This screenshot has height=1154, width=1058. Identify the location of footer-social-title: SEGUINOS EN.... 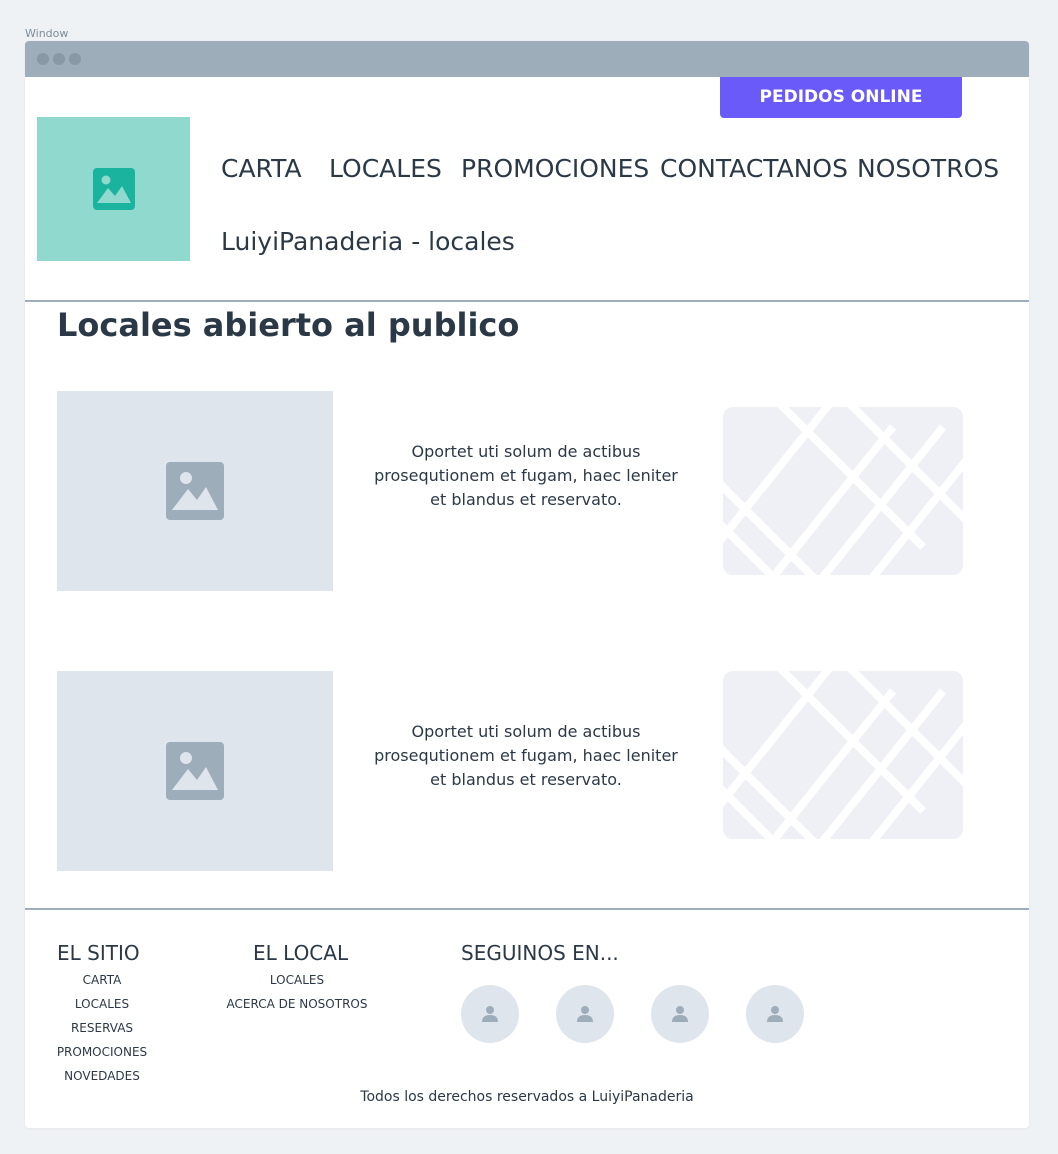
(540, 953).